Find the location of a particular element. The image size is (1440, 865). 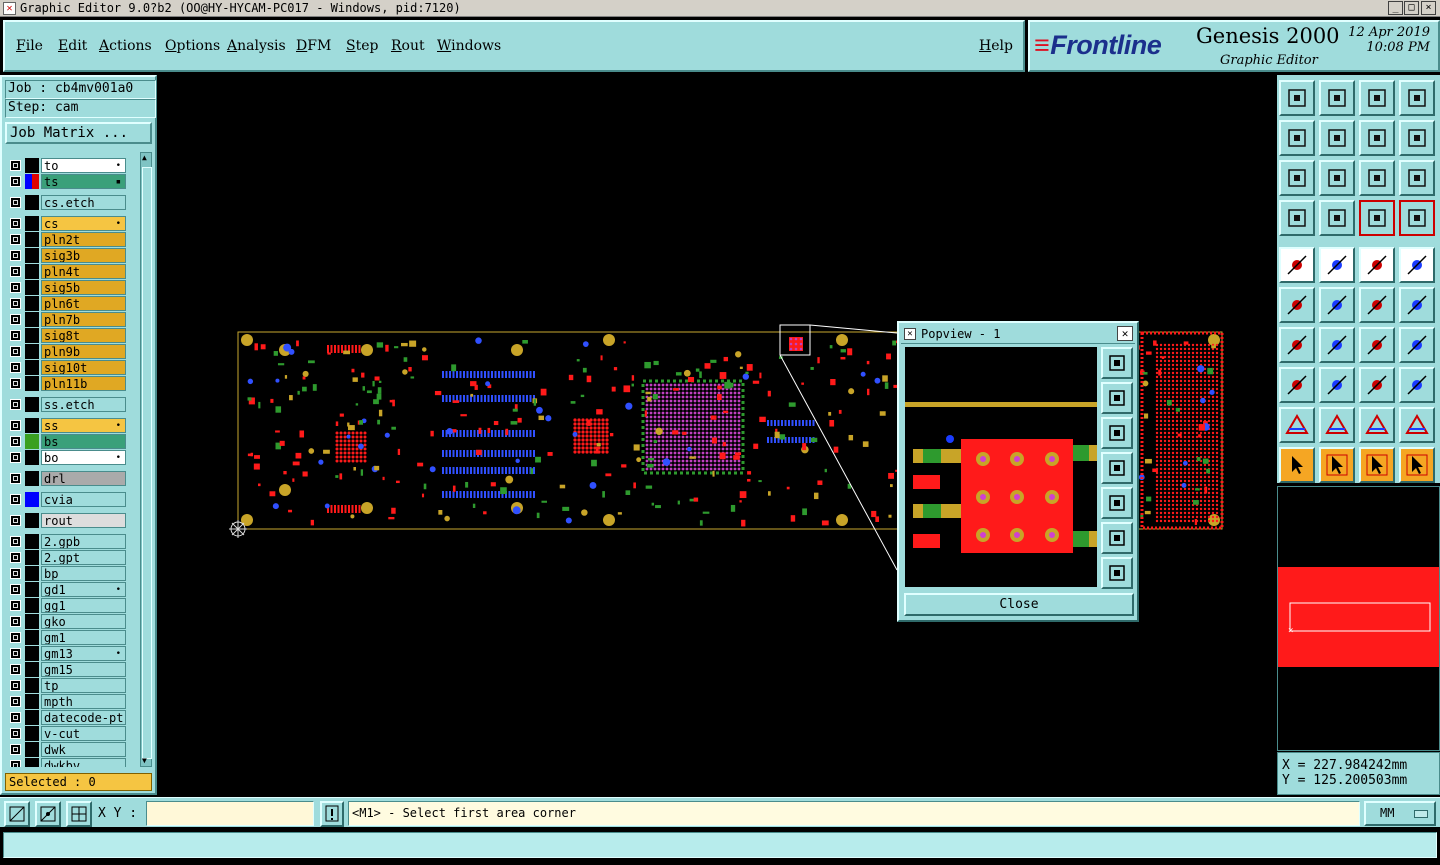

popview-fit-button is located at coordinates (1117, 538).